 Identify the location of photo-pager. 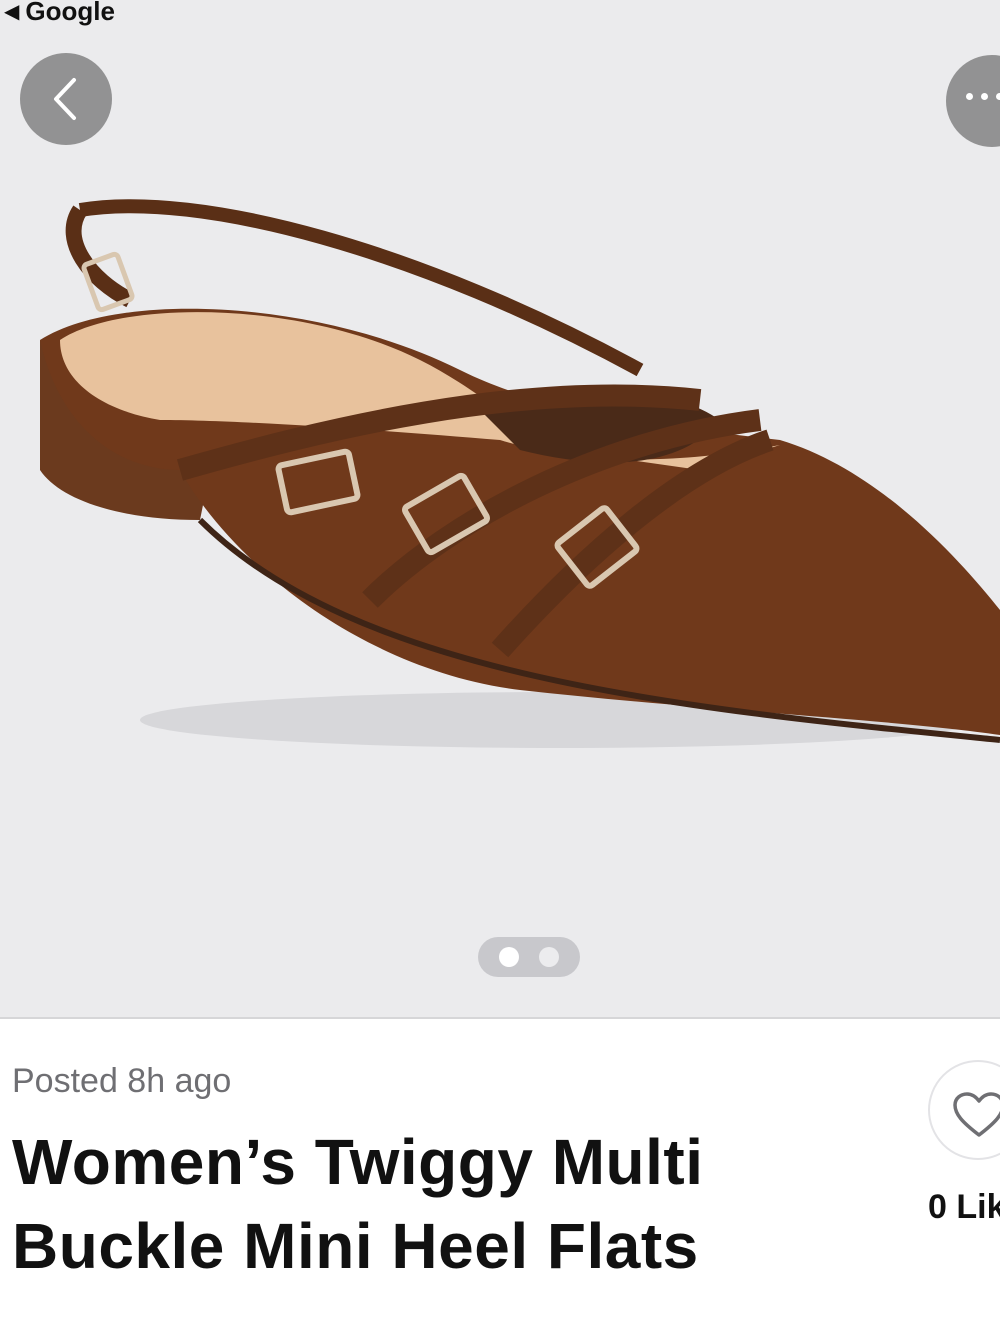
(529, 957).